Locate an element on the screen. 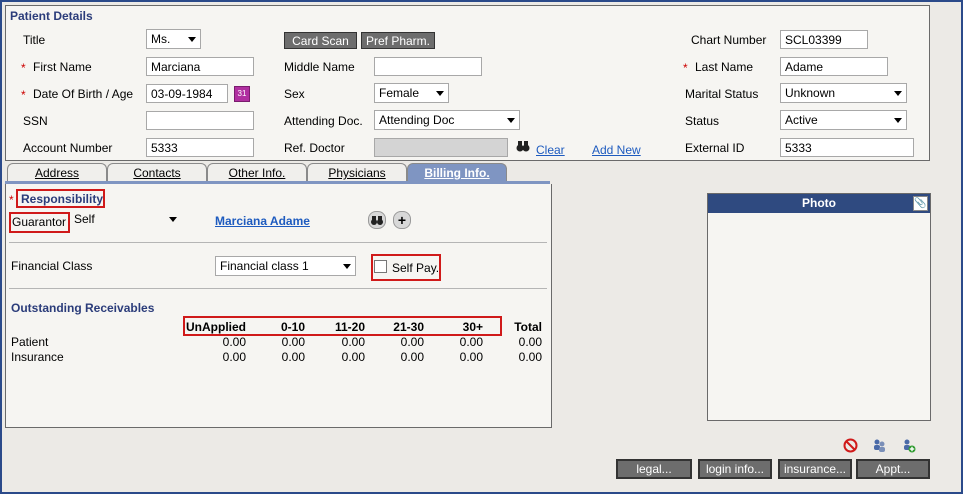  paperclip-icon: 📎 is located at coordinates (920, 203).